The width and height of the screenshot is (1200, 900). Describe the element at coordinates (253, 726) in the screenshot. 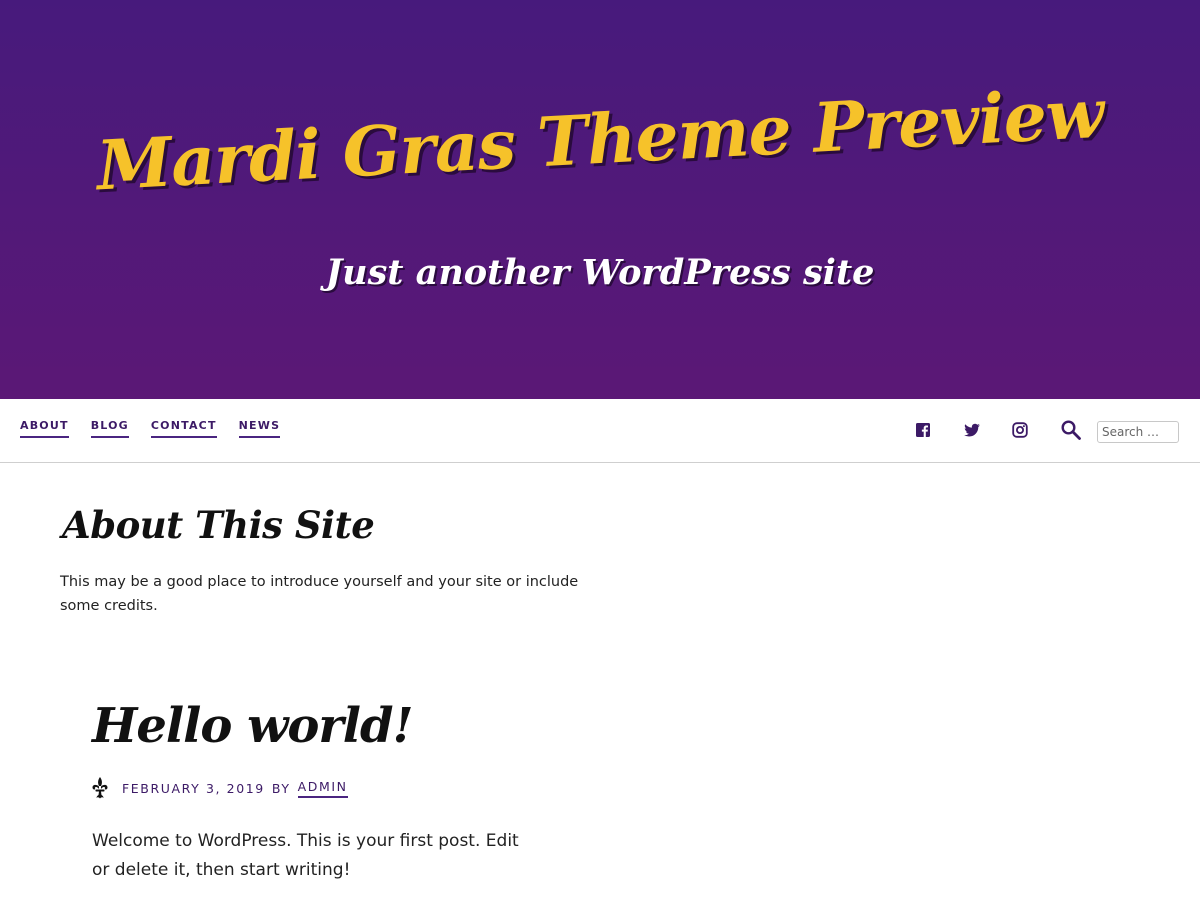

I see `post-title: Hello world!` at that location.